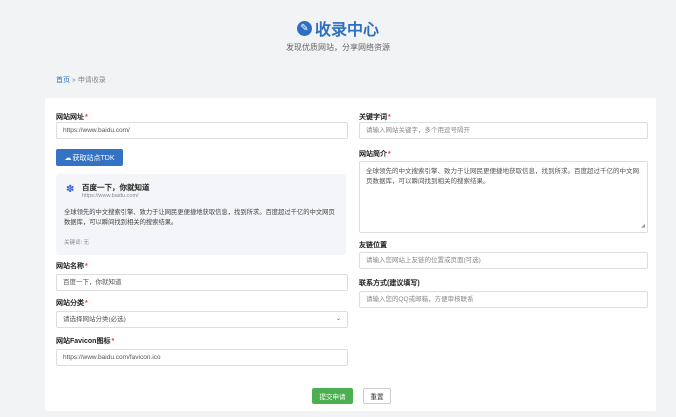  I want to click on preview-title: 百度一下，你就知道, so click(116, 187).